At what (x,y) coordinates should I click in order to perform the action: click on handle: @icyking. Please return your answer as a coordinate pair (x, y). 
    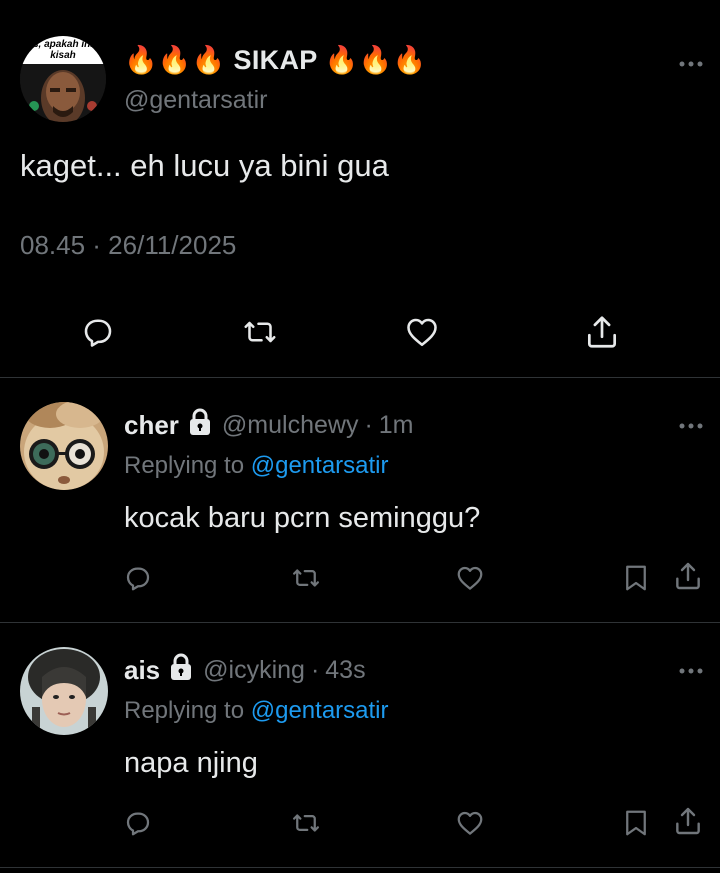
    Looking at the image, I should click on (254, 670).